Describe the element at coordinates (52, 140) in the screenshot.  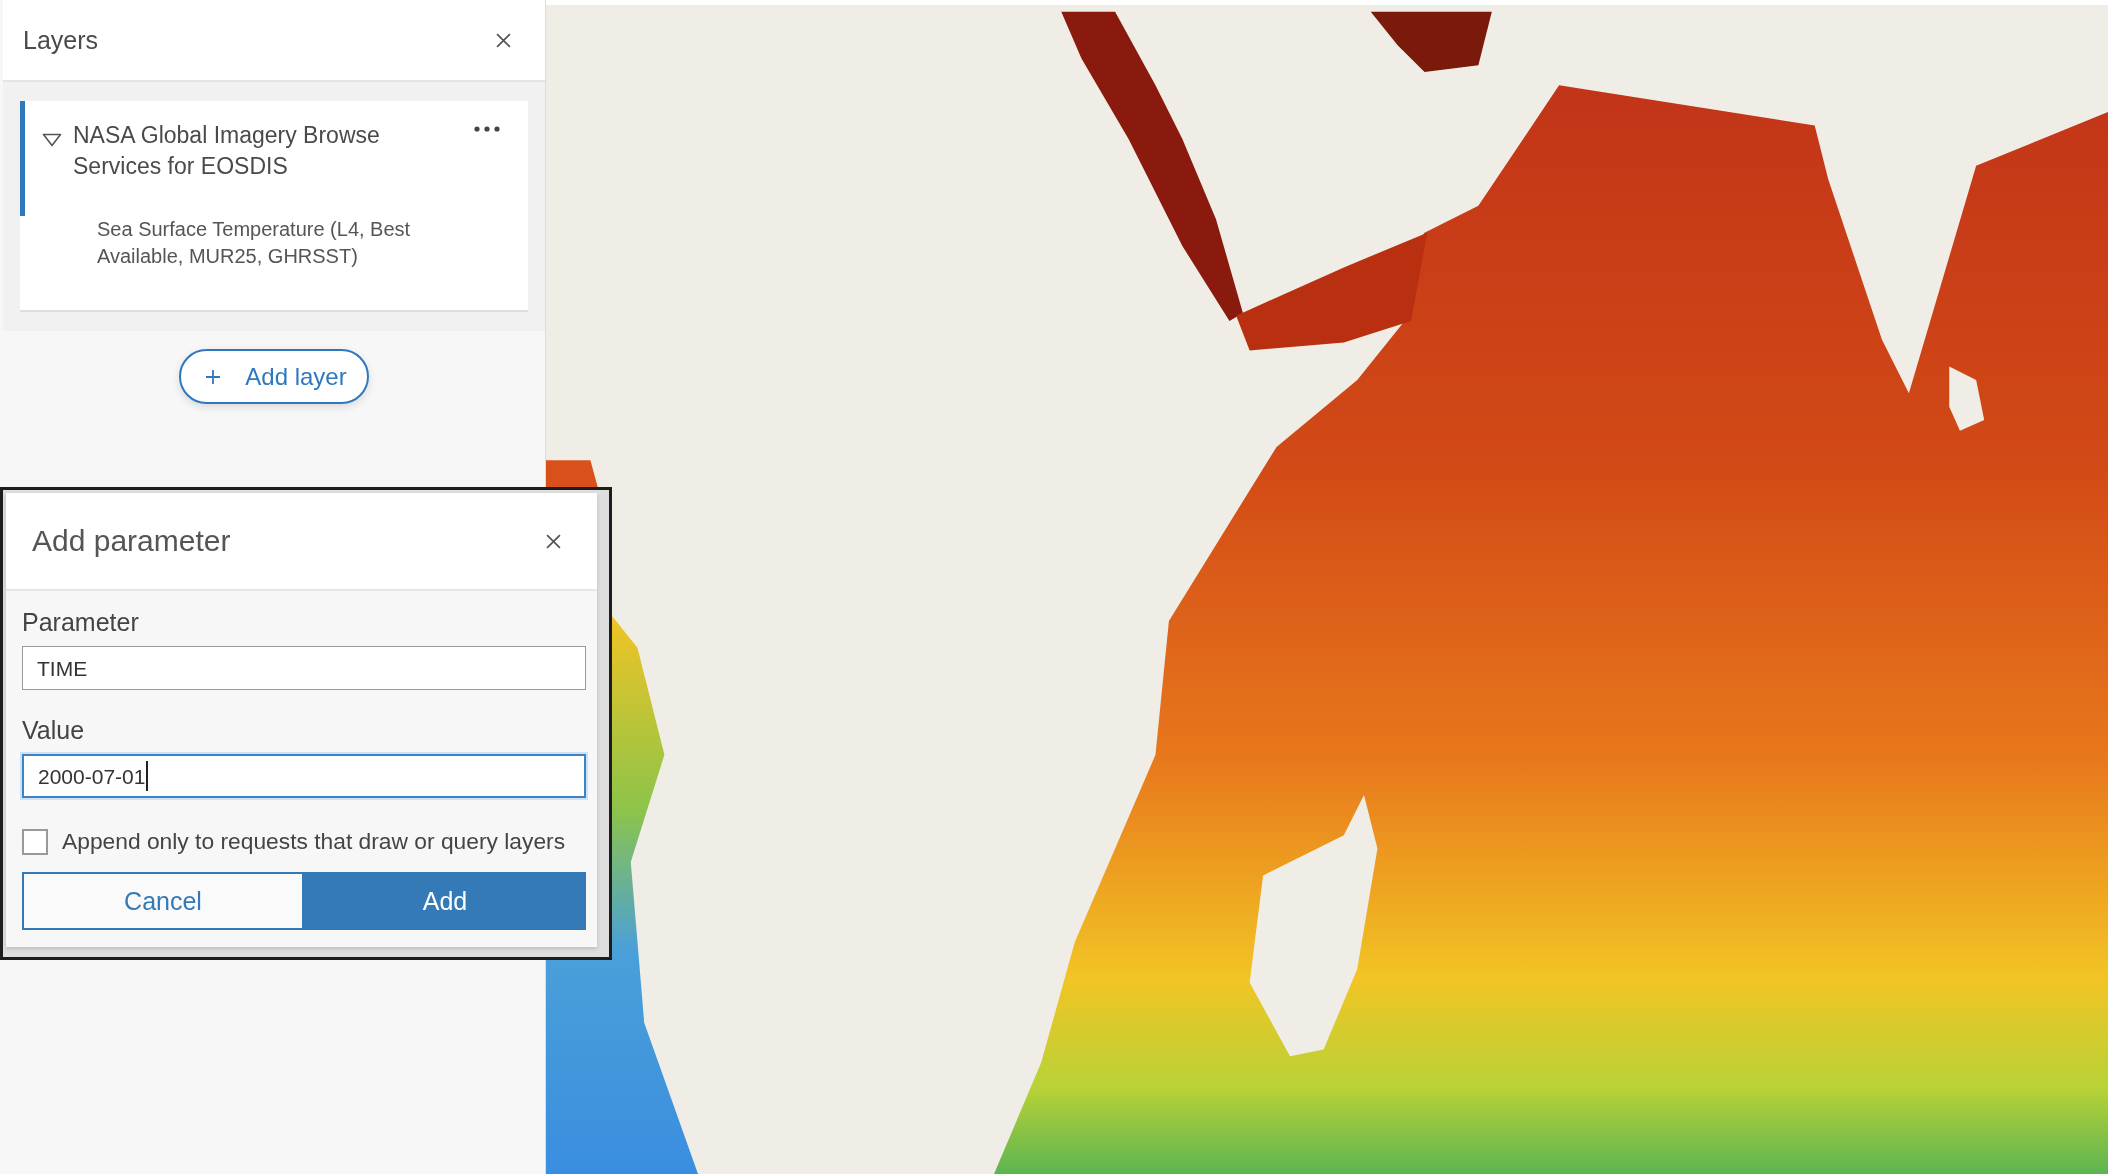
I see `caret-icon` at that location.